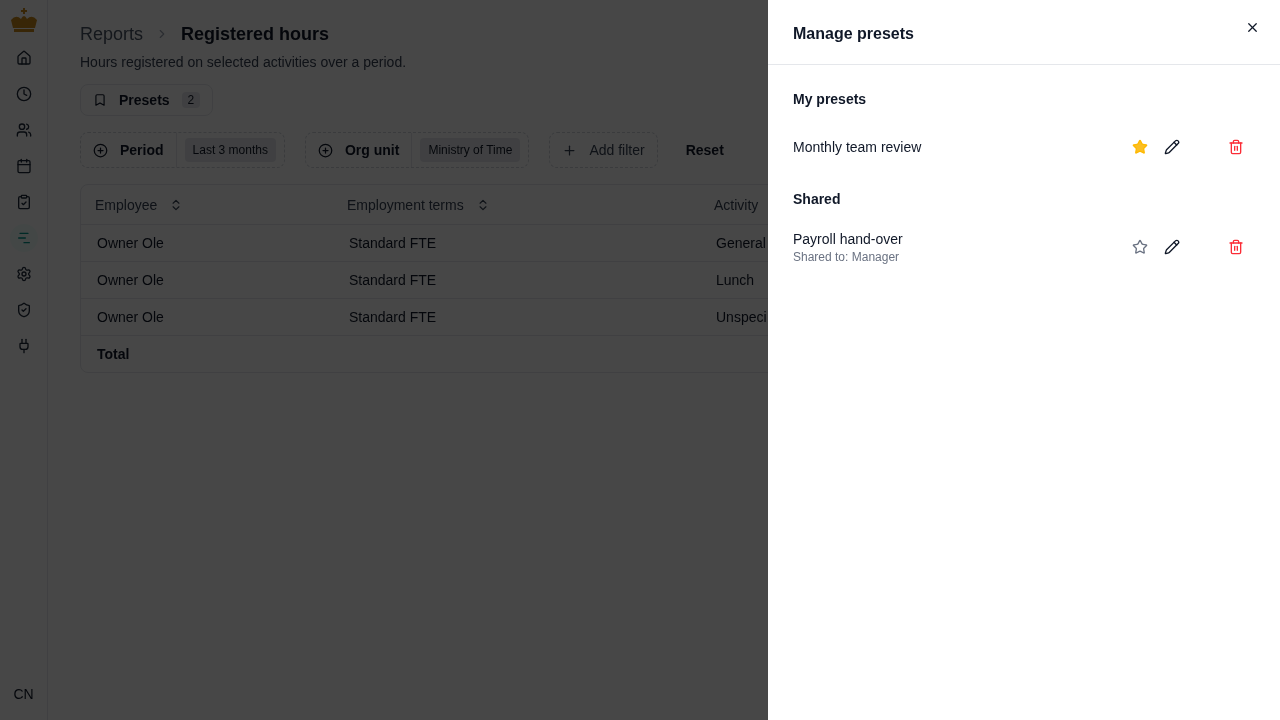  Describe the element at coordinates (741, 317) in the screenshot. I see `table-cell: Unspeci` at that location.